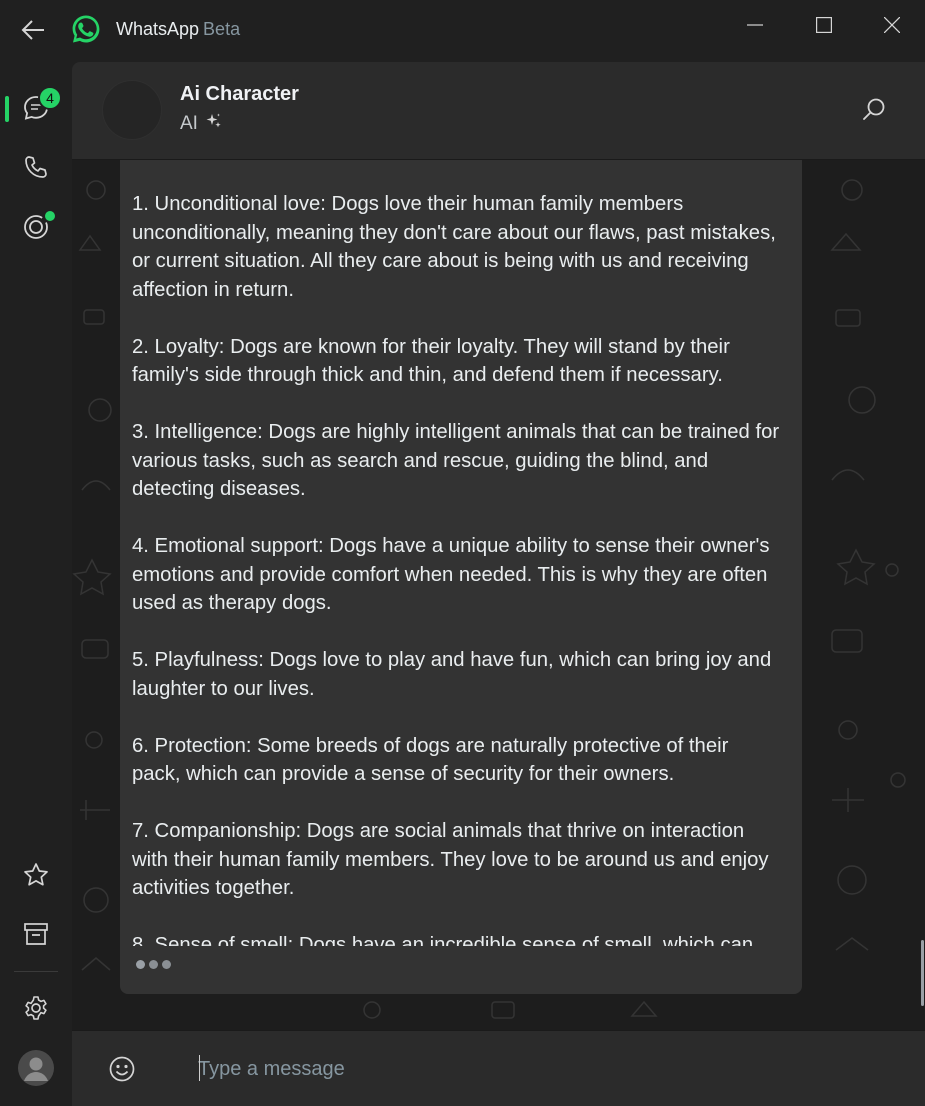  Describe the element at coordinates (755, 25) in the screenshot. I see `minimize-button` at that location.